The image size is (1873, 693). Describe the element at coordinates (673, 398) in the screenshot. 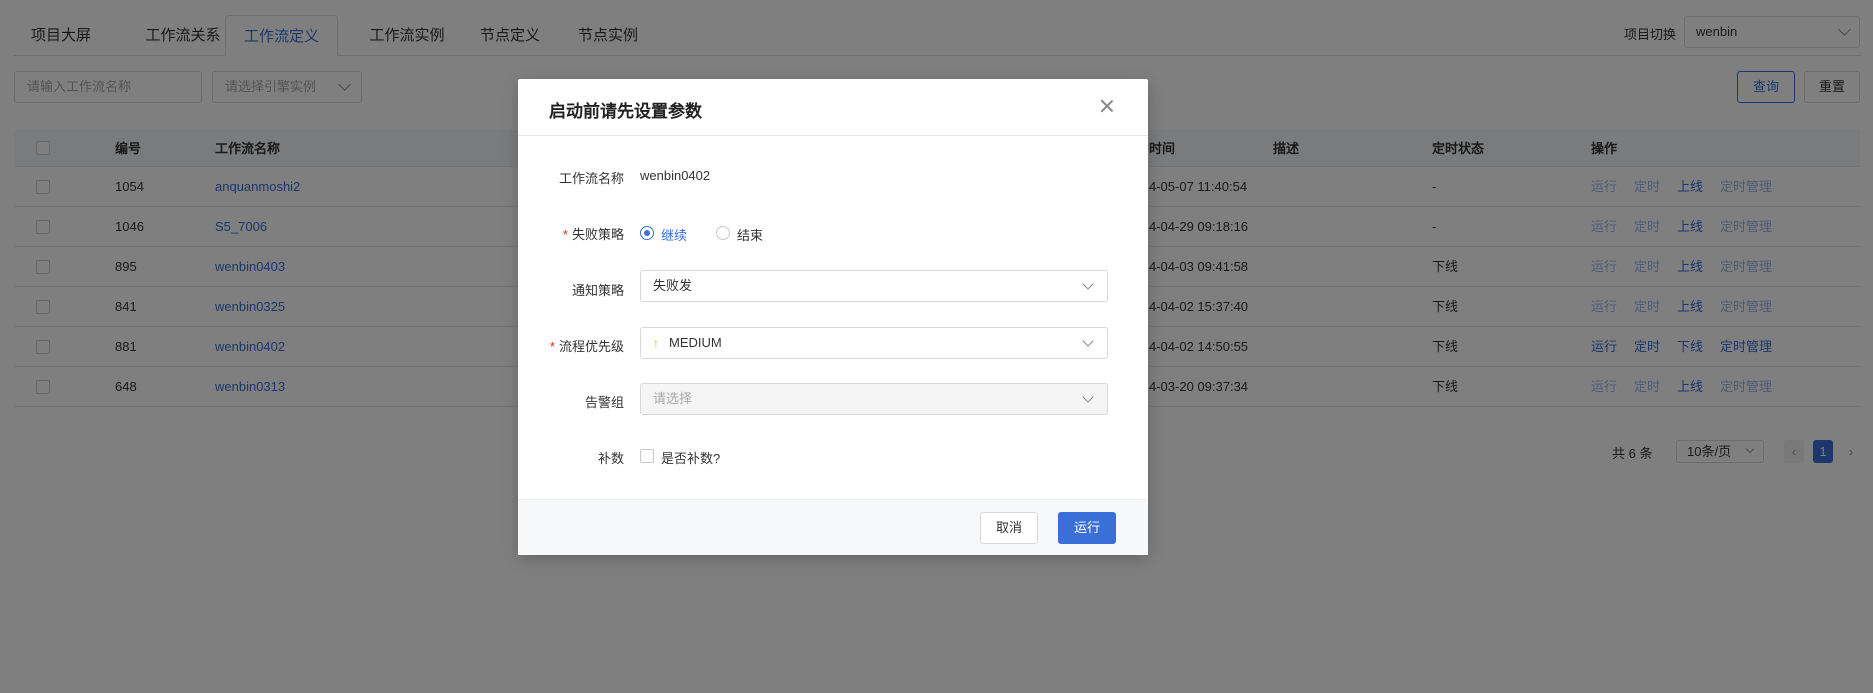

I see `alert-group-placeholder: 请选择` at that location.